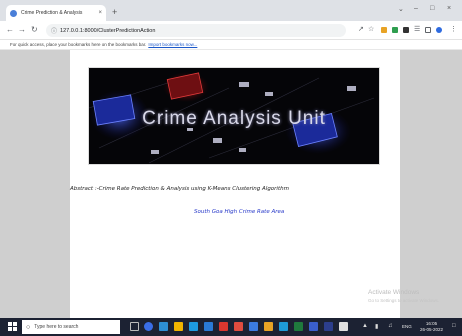 The width and height of the screenshot is (462, 336). What do you see at coordinates (114, 12) in the screenshot?
I see `new-tab-button: +` at bounding box center [114, 12].